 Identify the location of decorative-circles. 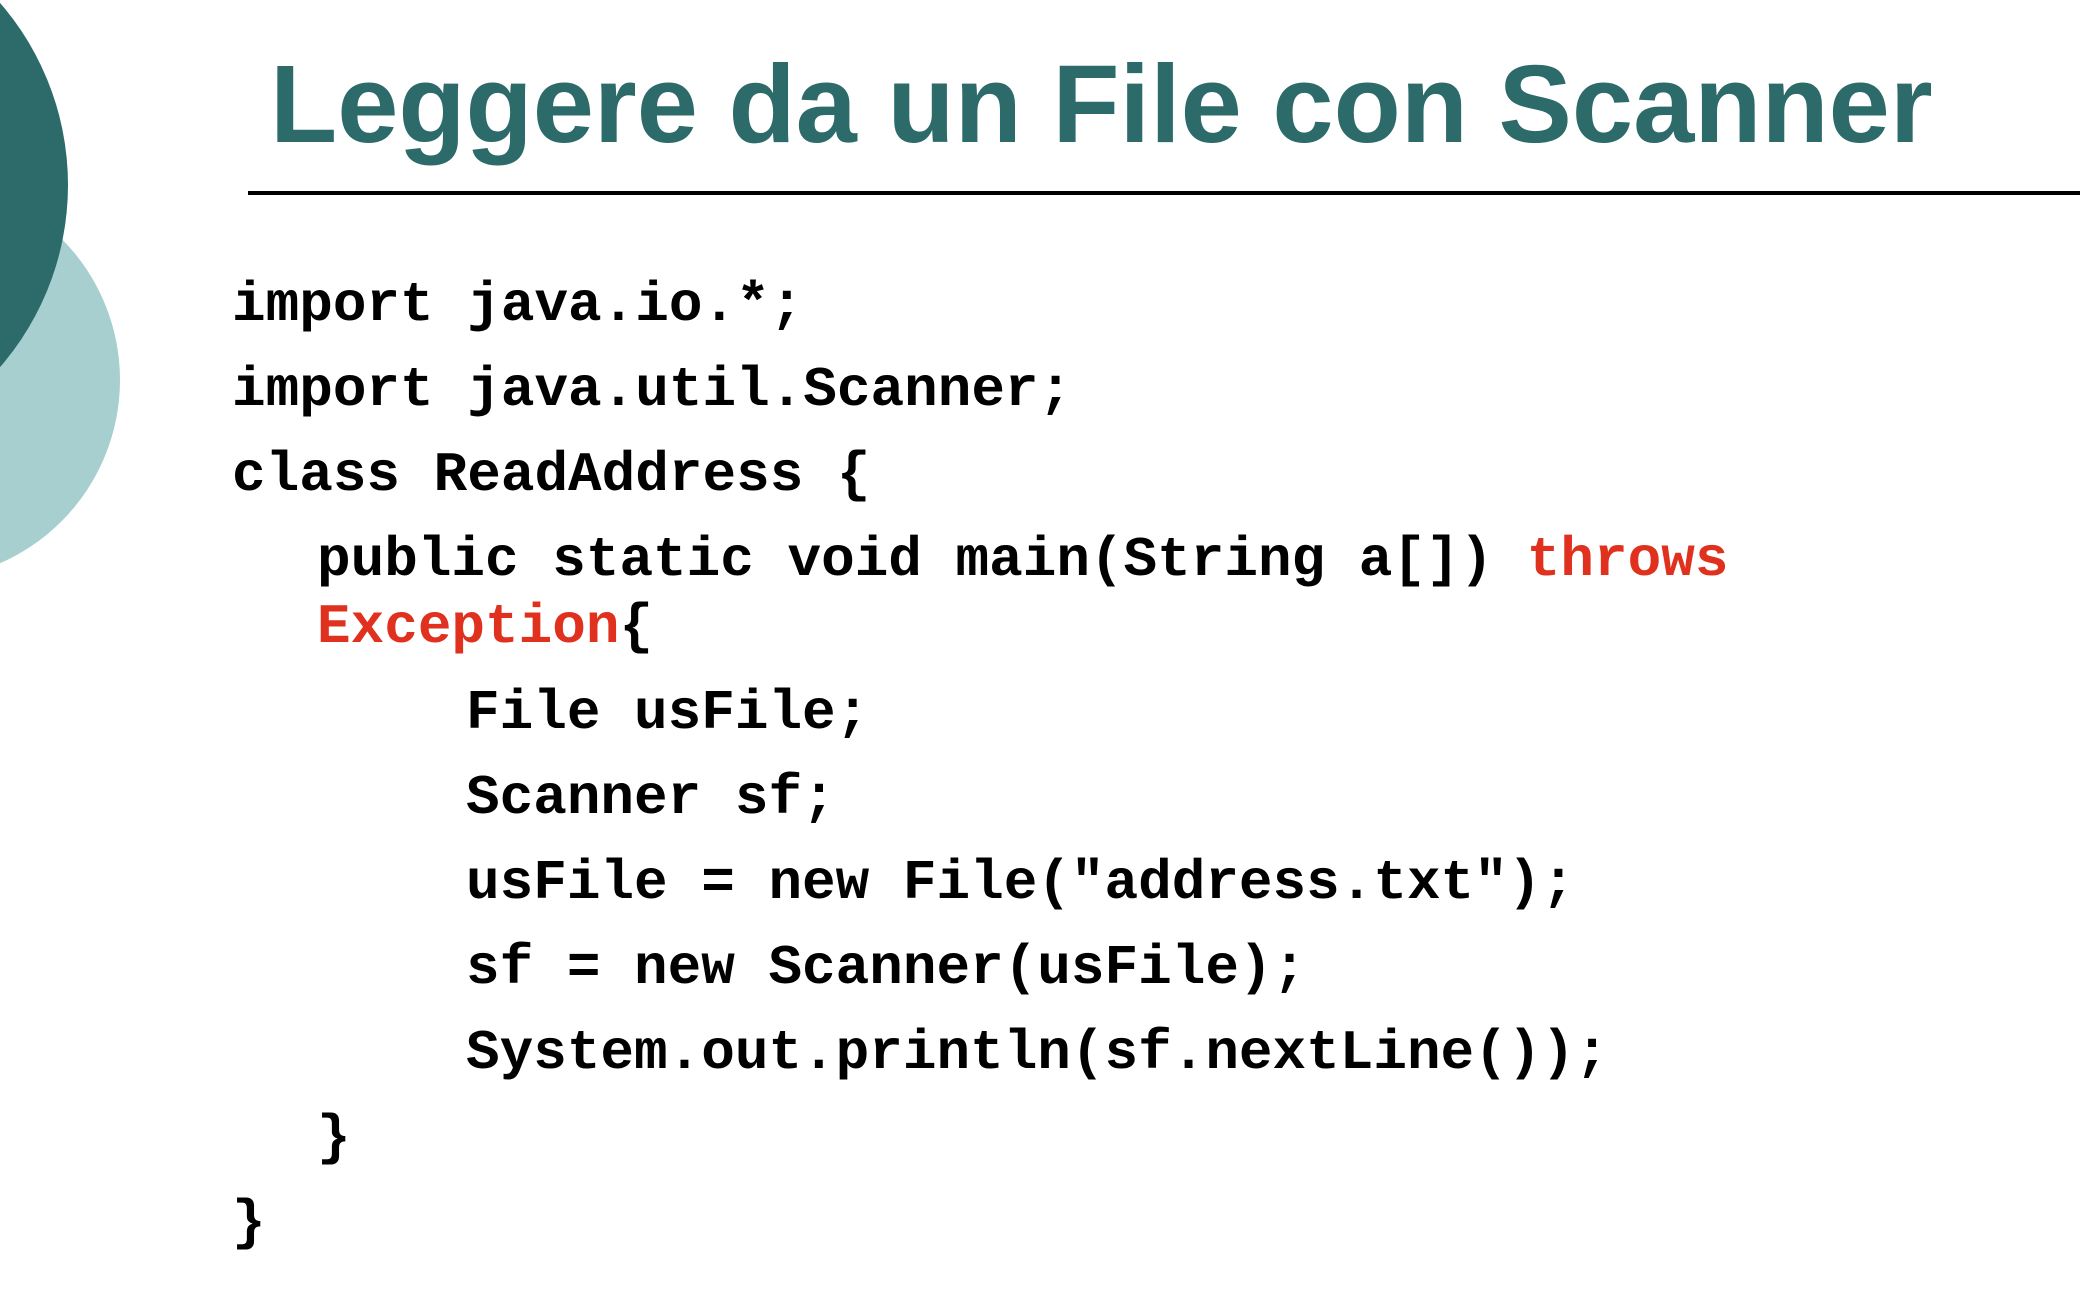
(60, 283).